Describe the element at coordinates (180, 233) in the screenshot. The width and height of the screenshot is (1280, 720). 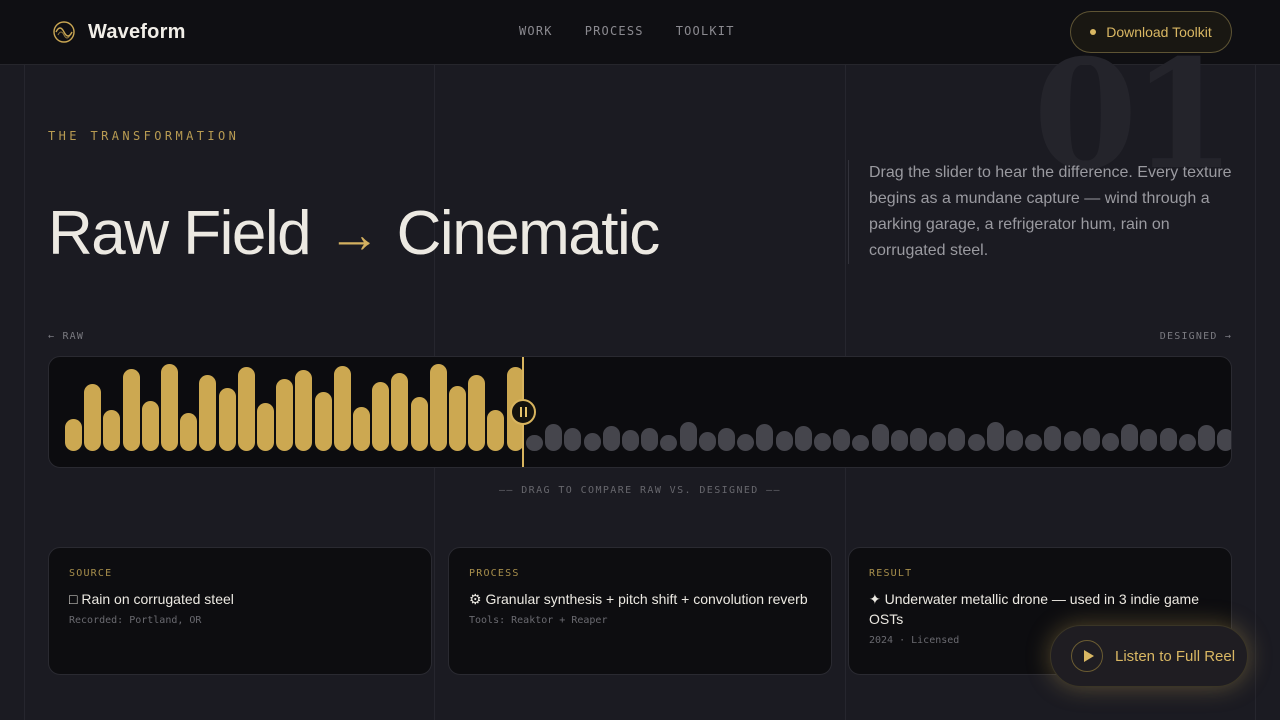
I see `title-raw: Raw Field` at that location.